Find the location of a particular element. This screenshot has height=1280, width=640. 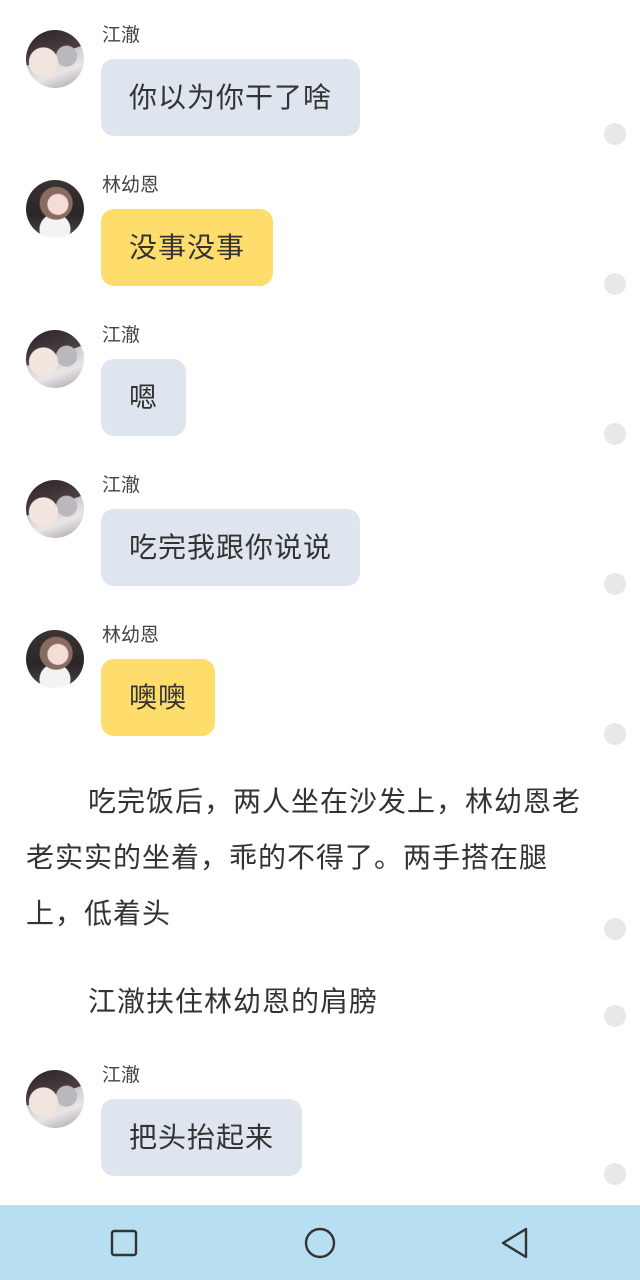

recent-apps-button is located at coordinates (124, 1243).